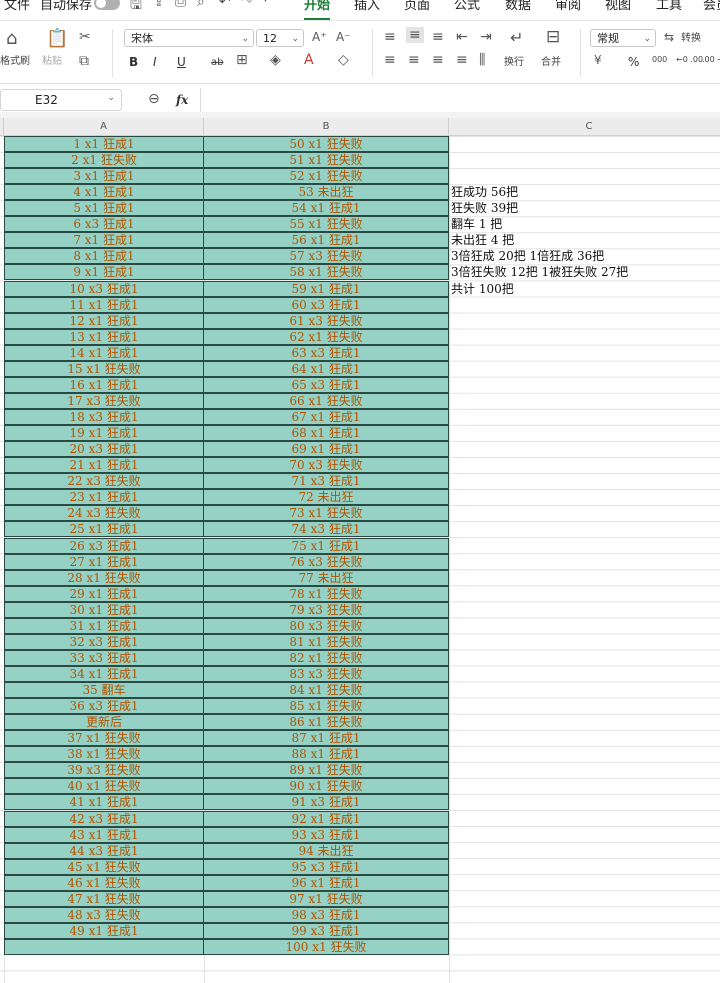  What do you see at coordinates (326, 288) in the screenshot?
I see `cell-b: 59 x1 狂成1` at bounding box center [326, 288].